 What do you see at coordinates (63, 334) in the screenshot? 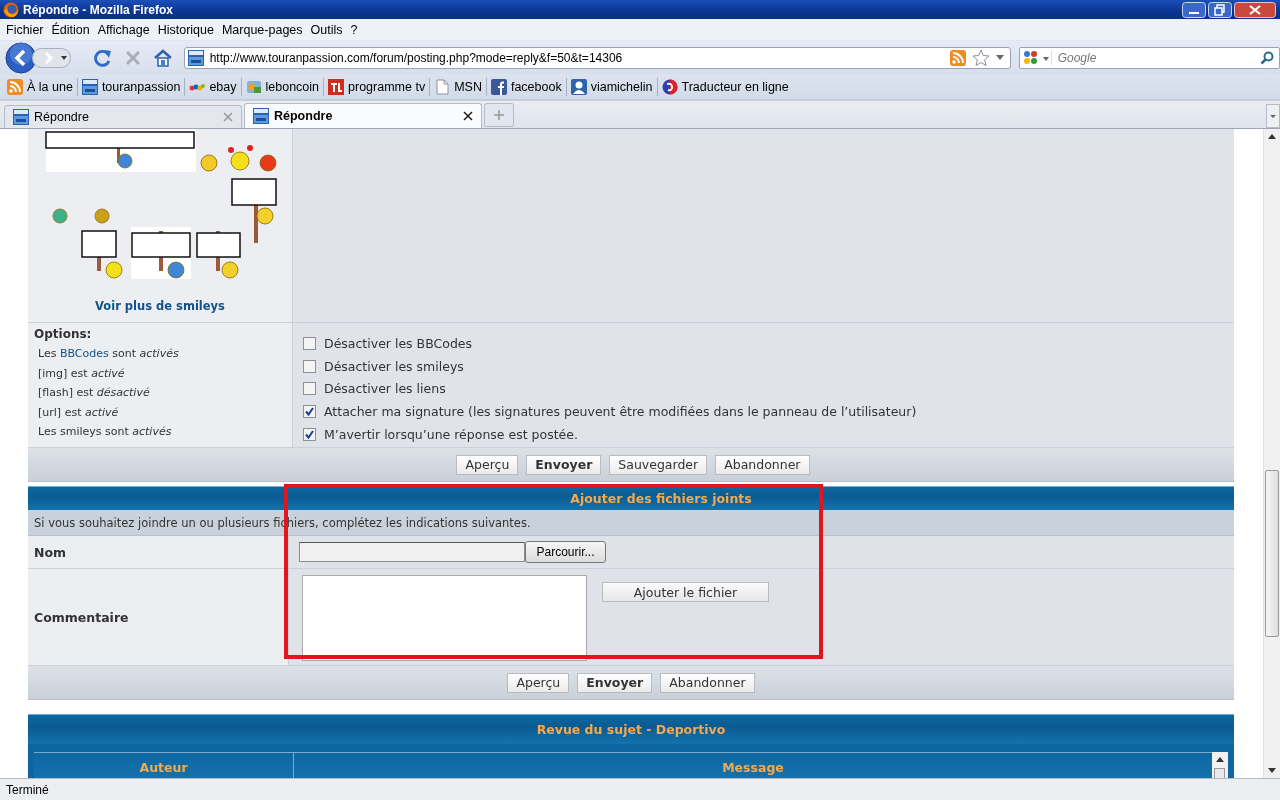
I see `options-label: Options:` at bounding box center [63, 334].